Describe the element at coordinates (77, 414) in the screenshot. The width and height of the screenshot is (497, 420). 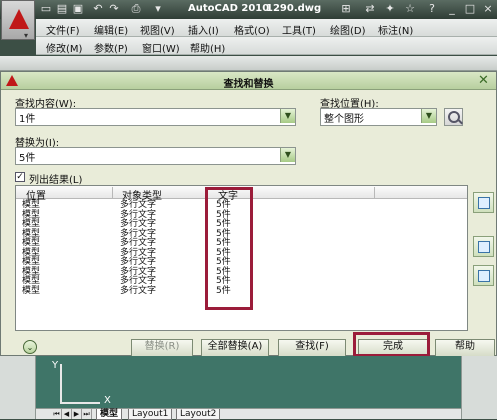
I see `next-tab-icon: ▶` at that location.